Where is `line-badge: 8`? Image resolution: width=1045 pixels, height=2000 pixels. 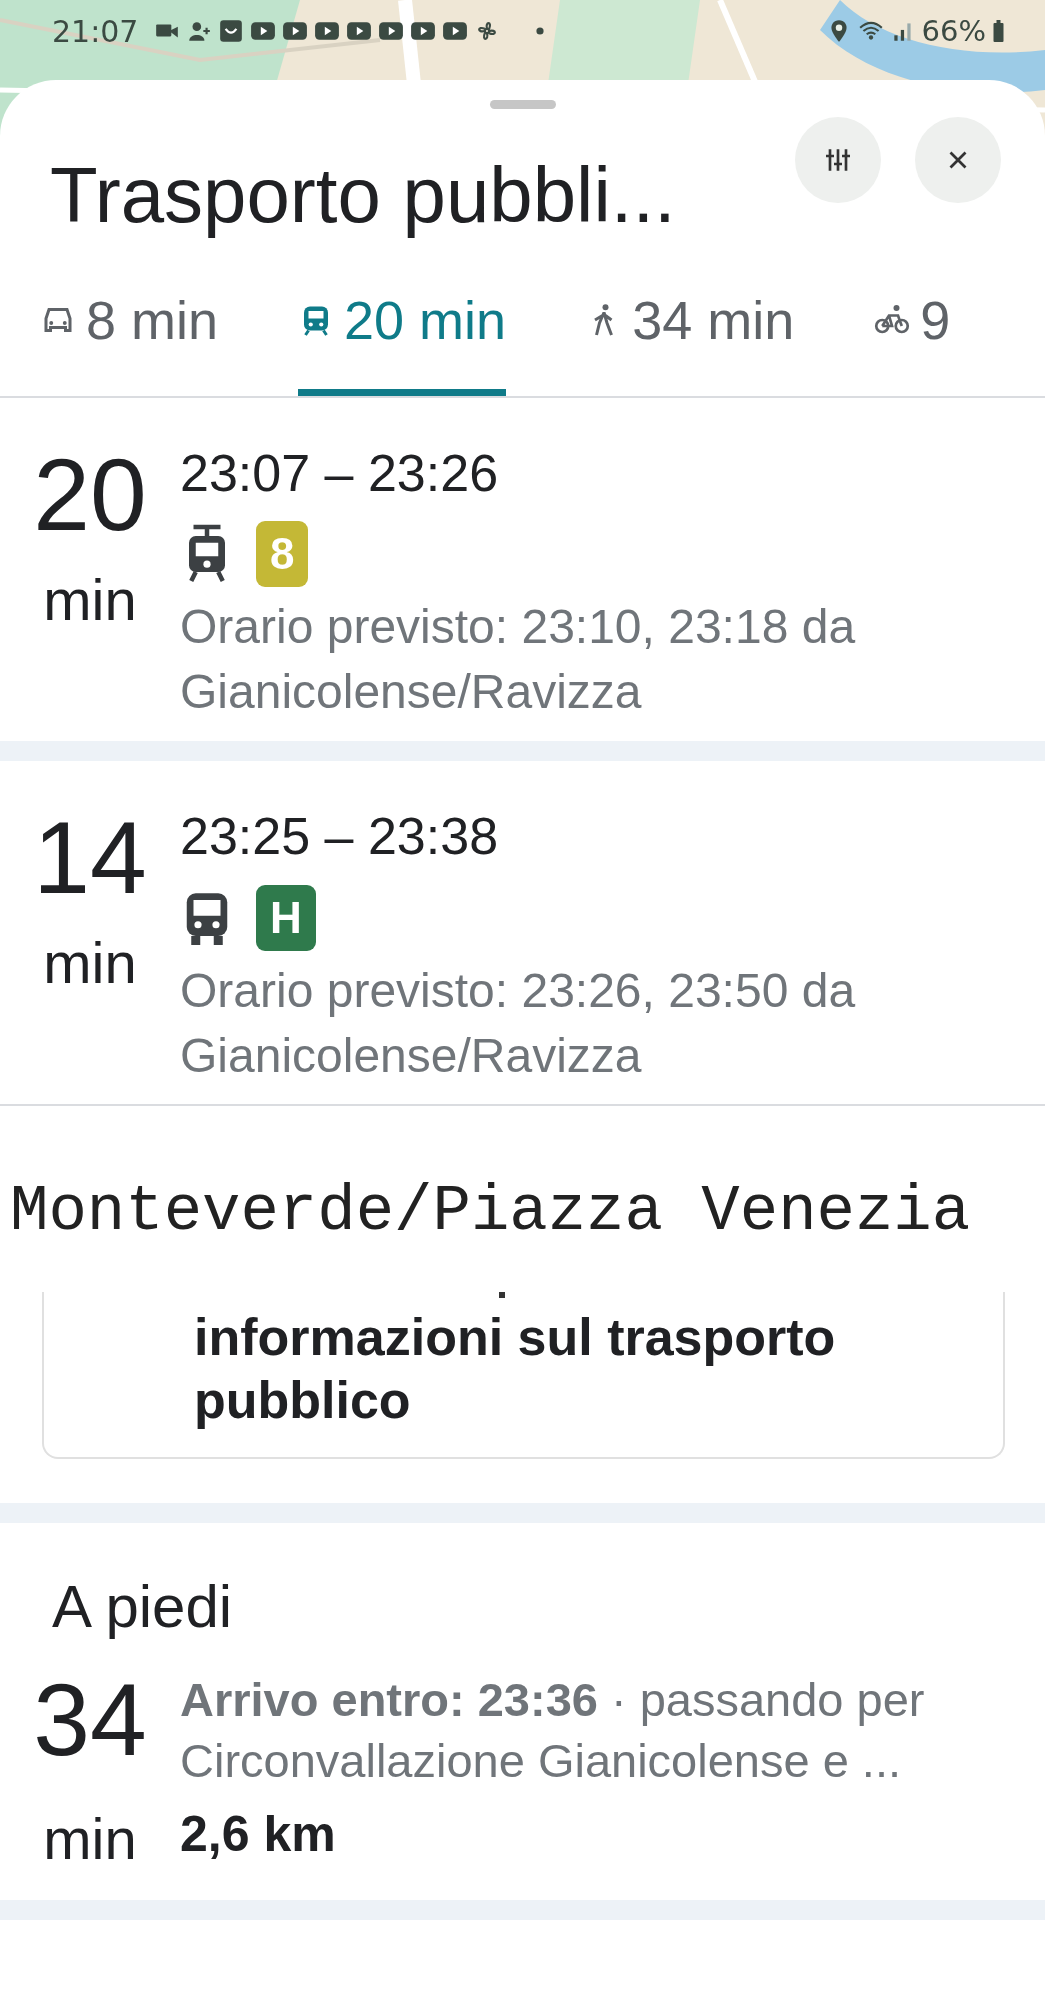 line-badge: 8 is located at coordinates (282, 554).